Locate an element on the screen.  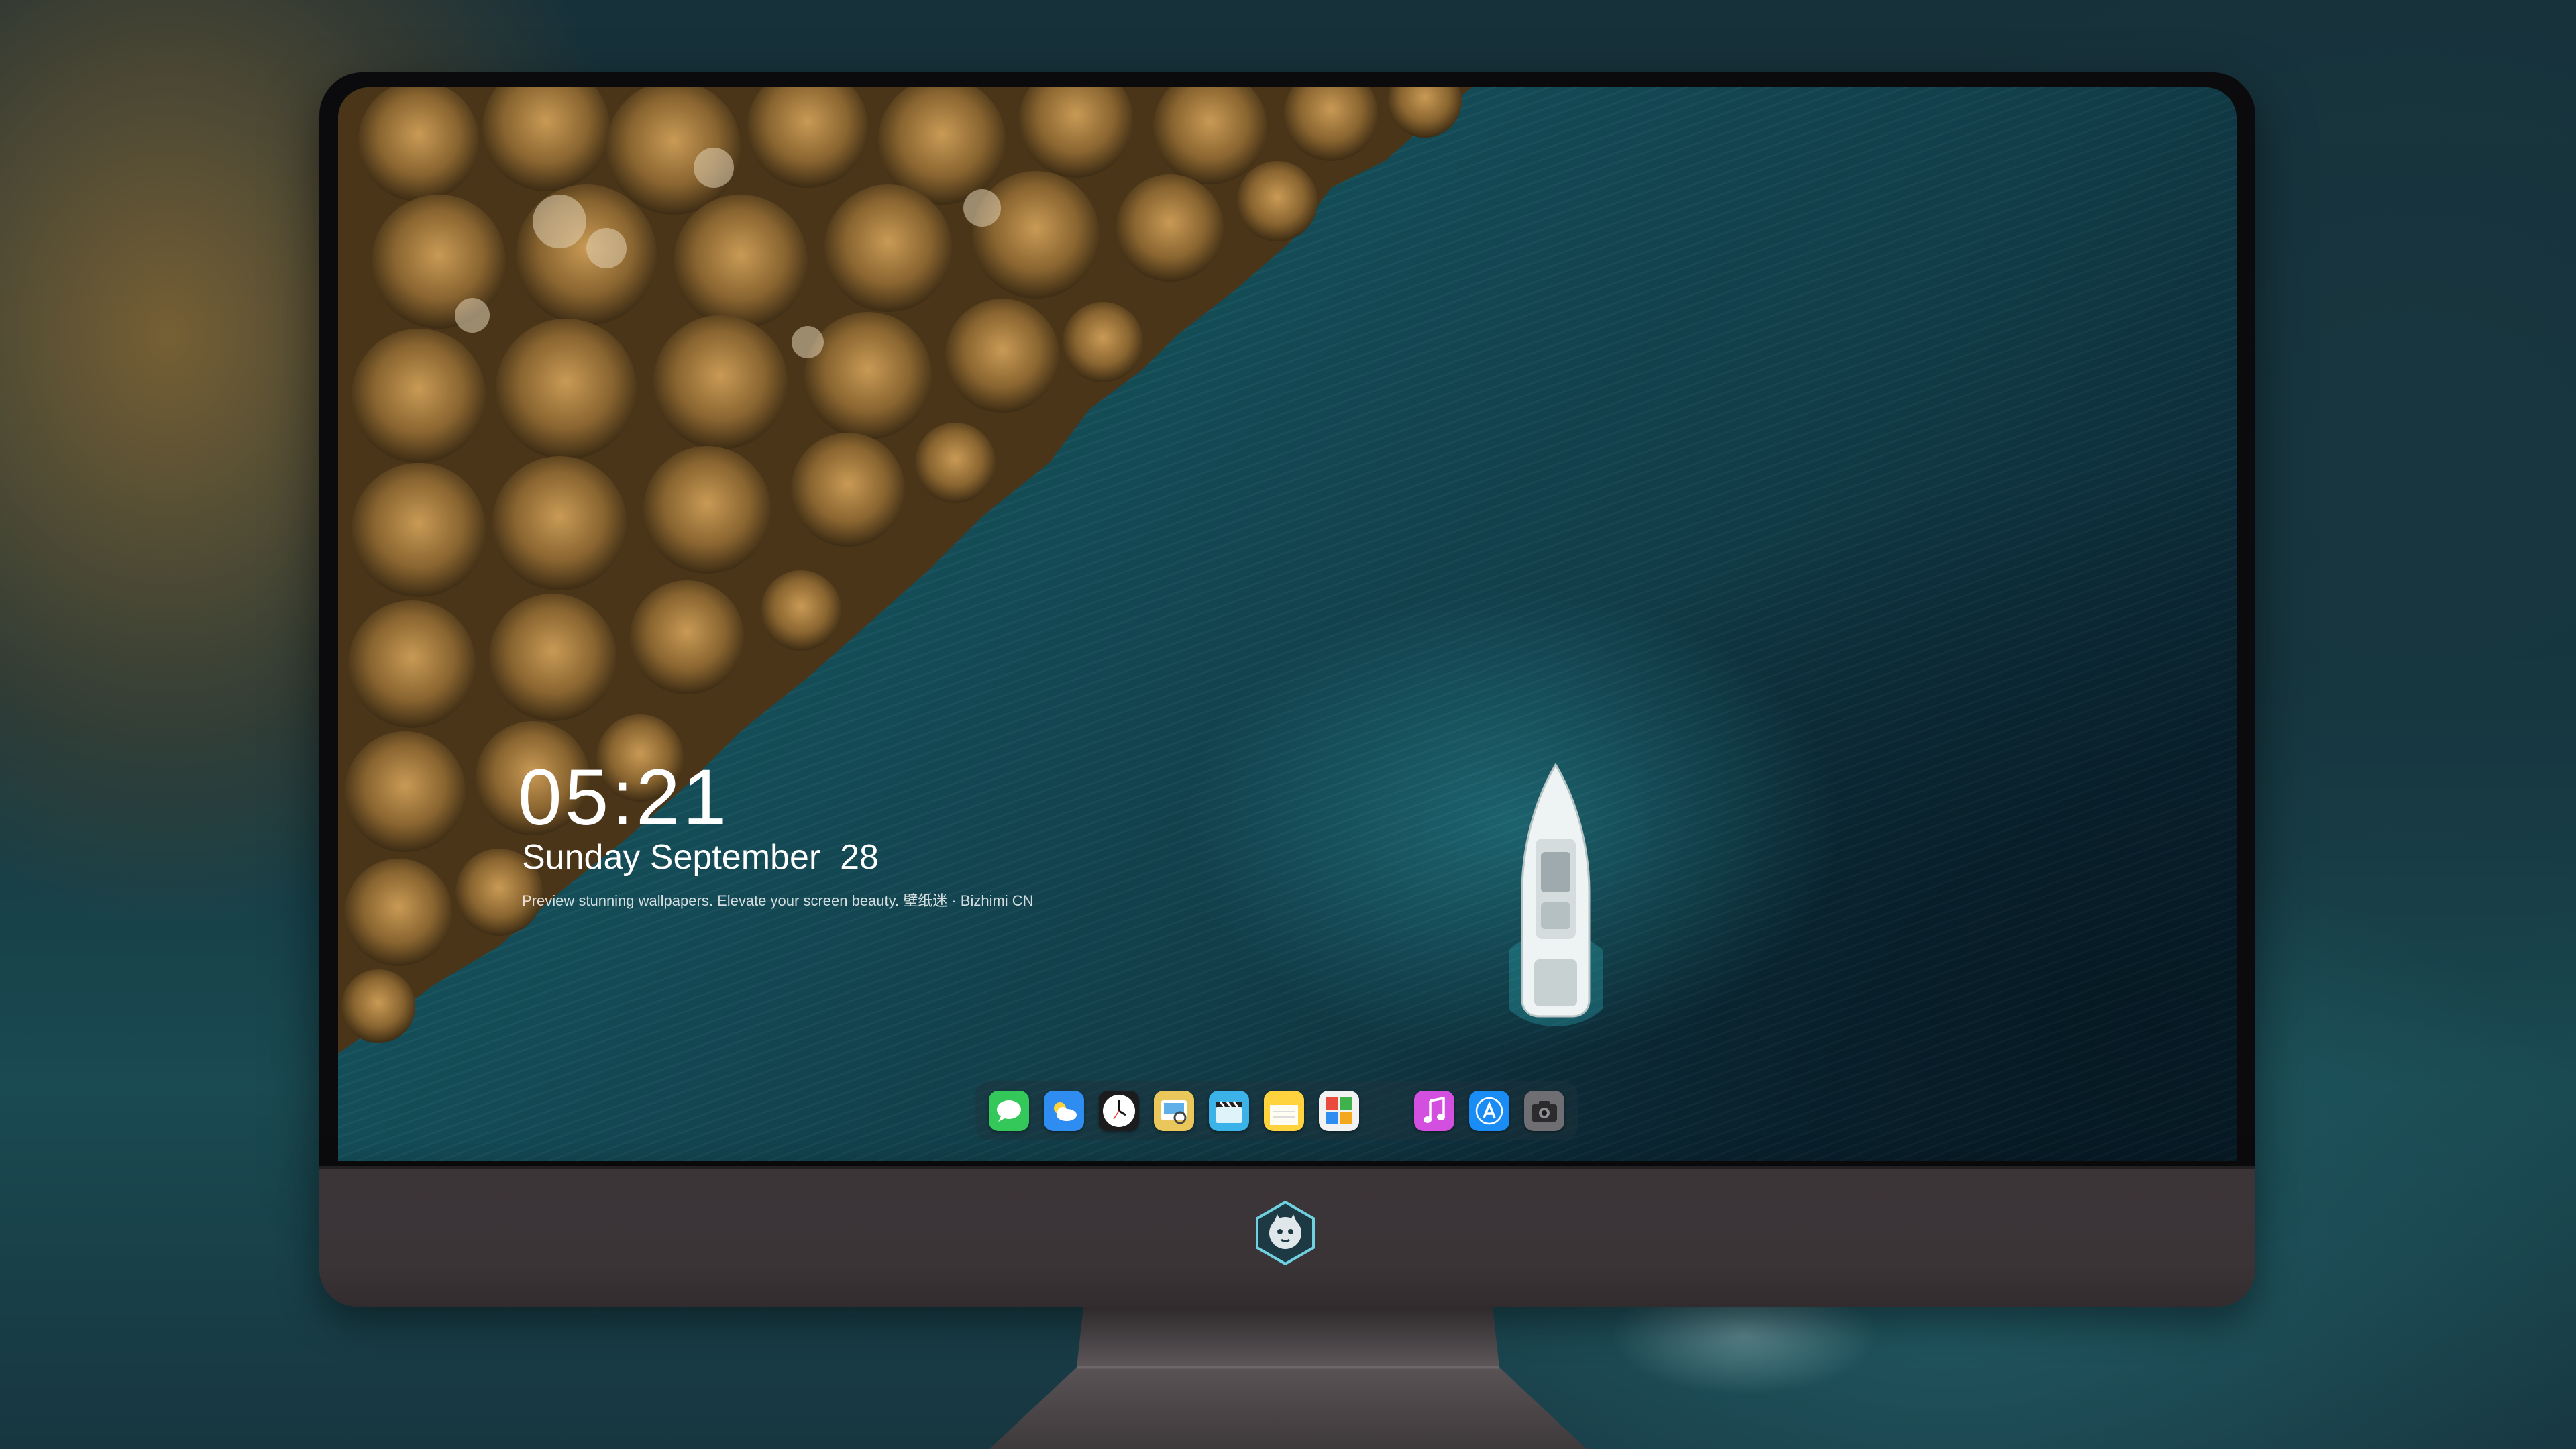
music-icon is located at coordinates (1434, 1110).